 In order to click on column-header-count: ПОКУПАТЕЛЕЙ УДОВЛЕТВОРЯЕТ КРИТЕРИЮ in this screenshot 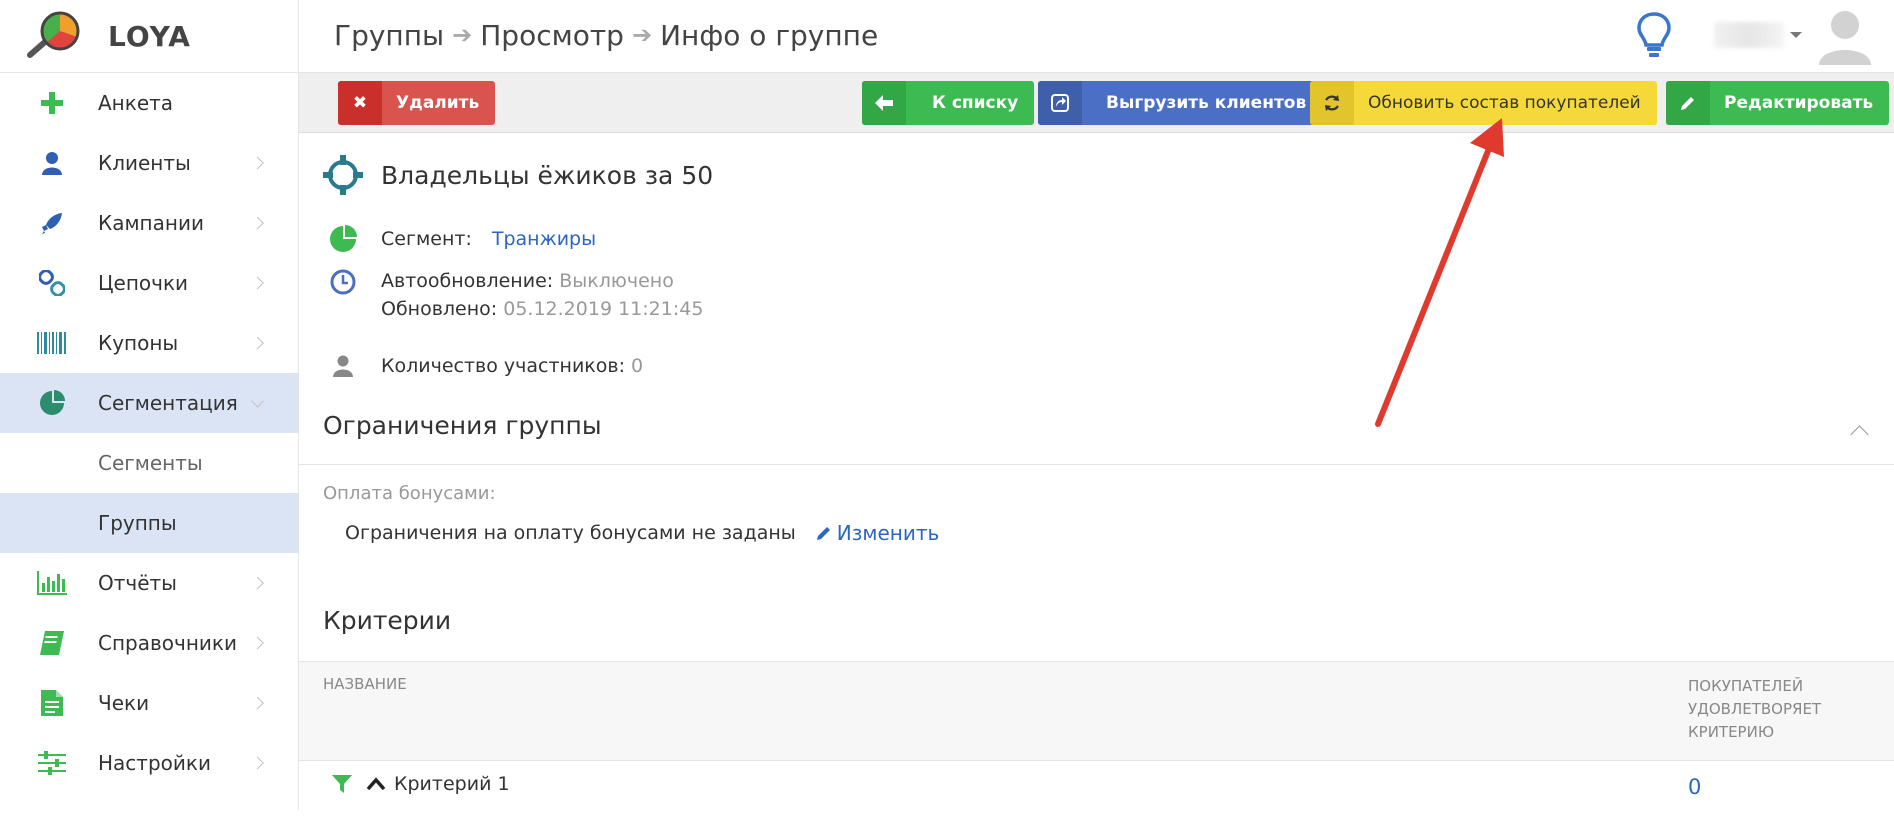, I will do `click(1763, 709)`.